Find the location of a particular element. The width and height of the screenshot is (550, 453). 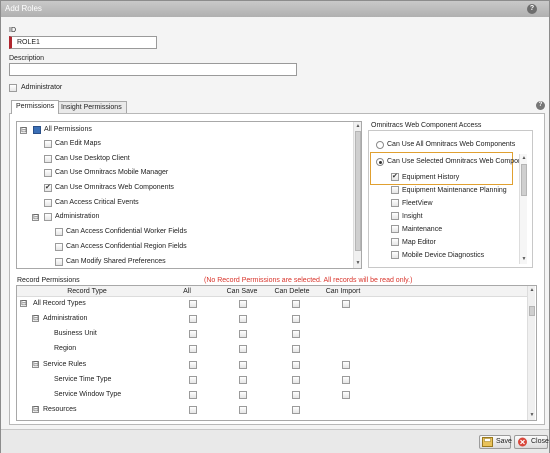

record-type-label: Service Time Type is located at coordinates (83, 379).